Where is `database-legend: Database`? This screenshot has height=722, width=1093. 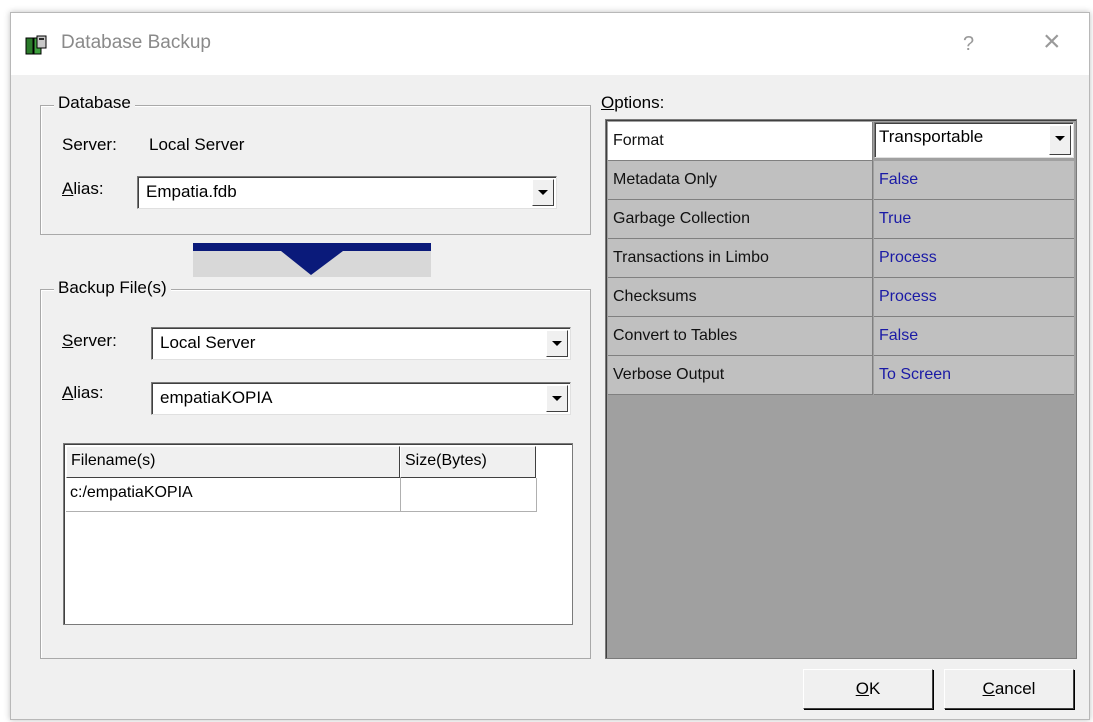
database-legend: Database is located at coordinates (94, 103).